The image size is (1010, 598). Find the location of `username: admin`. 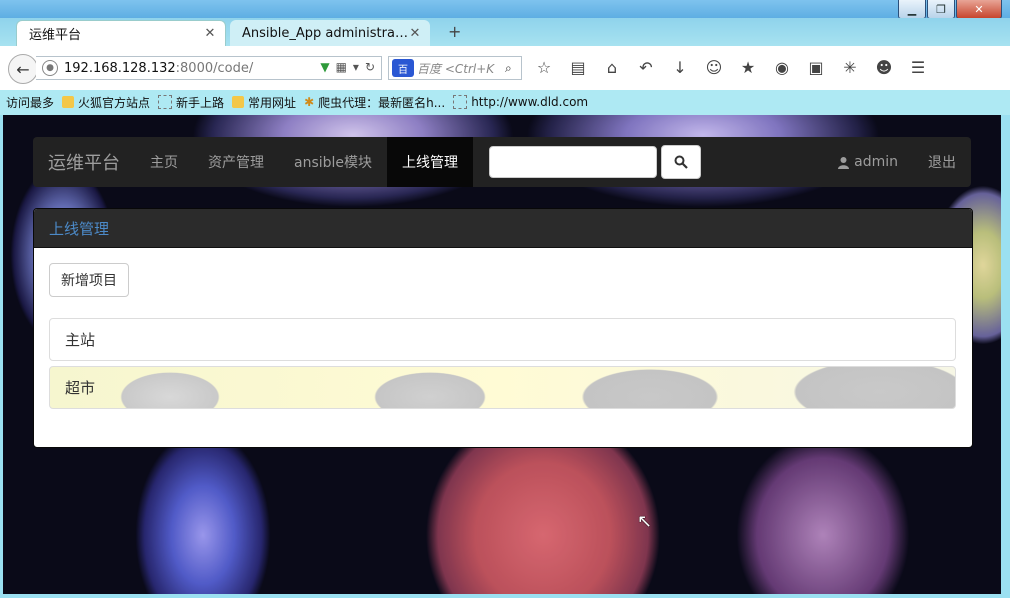

username: admin is located at coordinates (876, 162).